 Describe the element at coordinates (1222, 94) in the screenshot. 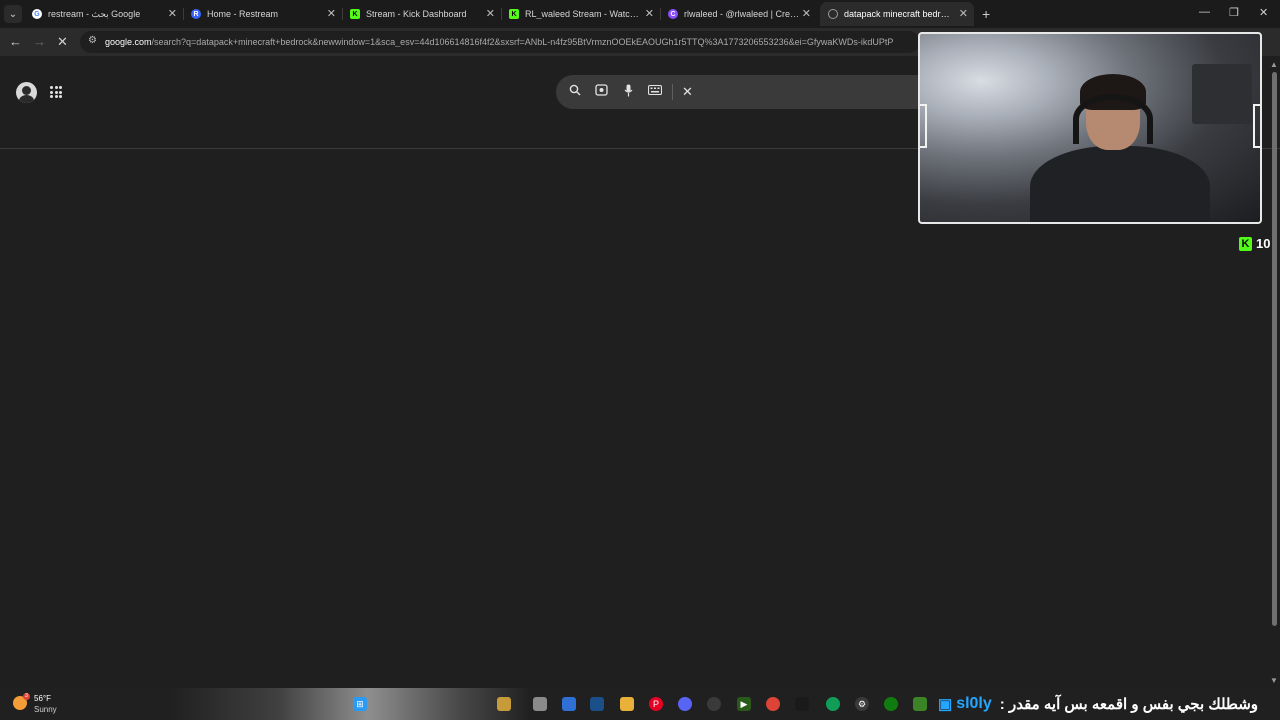

I see `webcam-background-shelf` at that location.